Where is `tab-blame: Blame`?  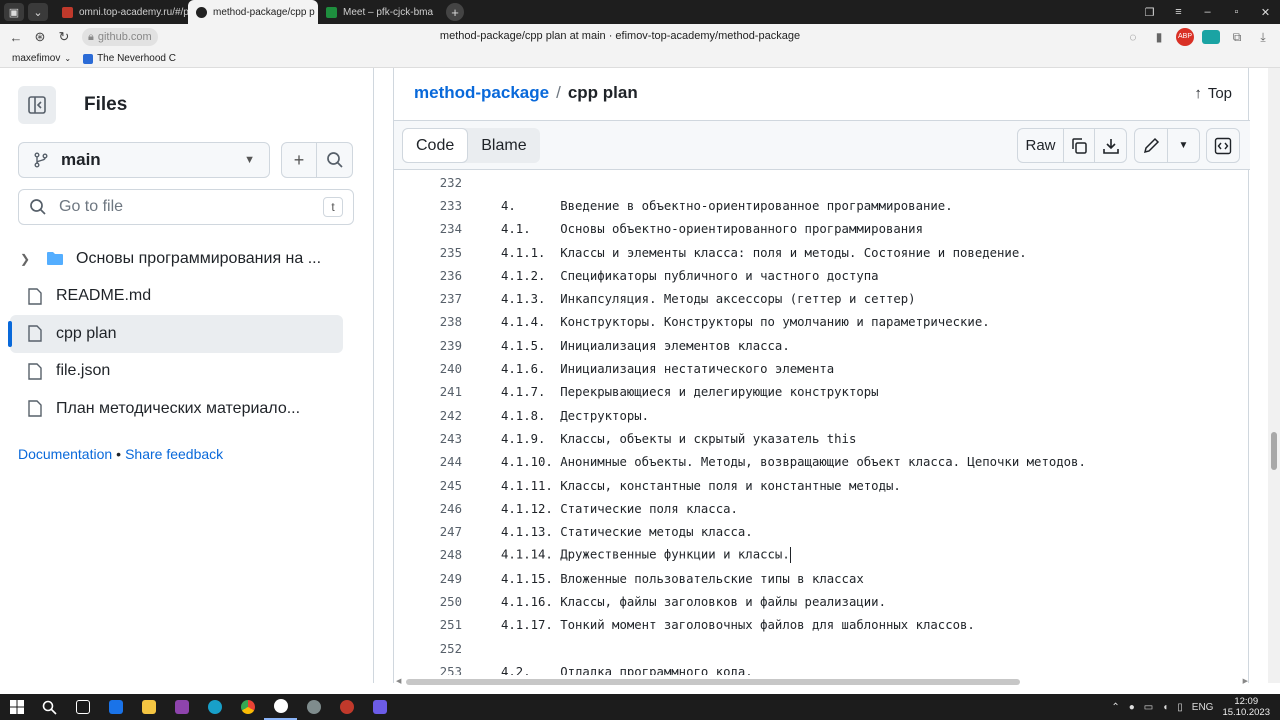
tab-blame: Blame is located at coordinates (503, 145).